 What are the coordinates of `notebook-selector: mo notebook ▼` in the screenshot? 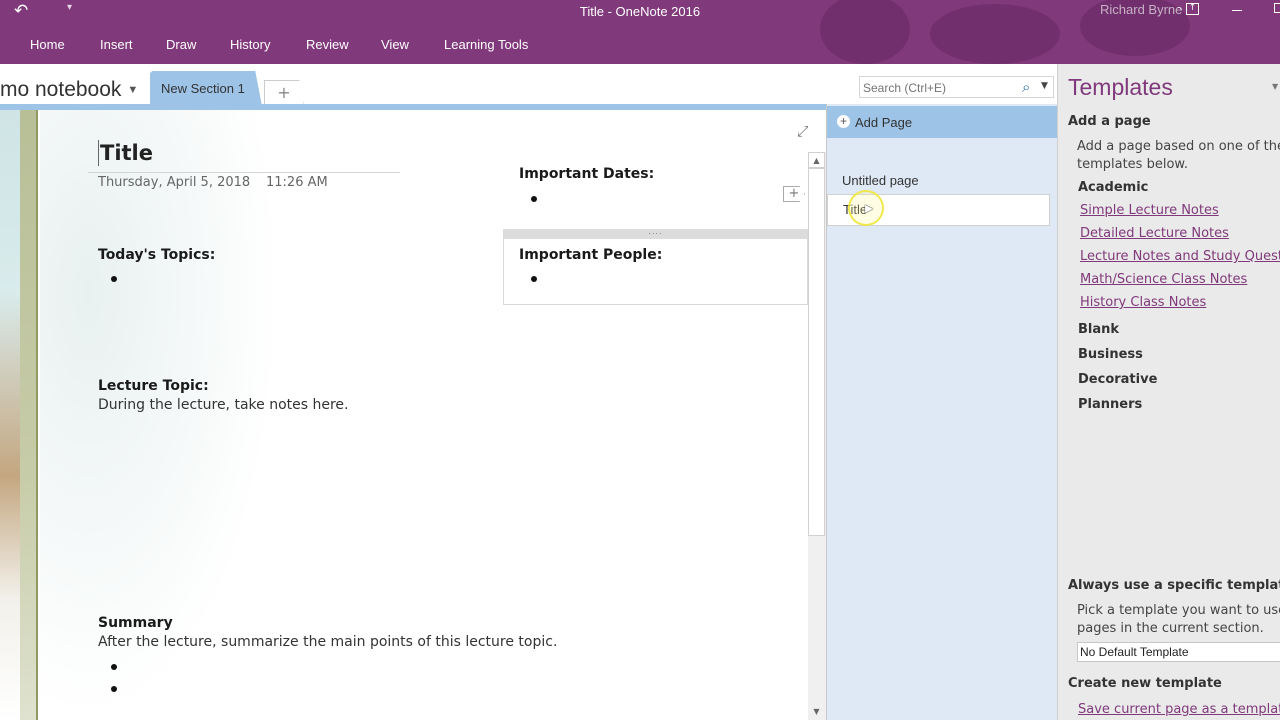 It's located at (69, 90).